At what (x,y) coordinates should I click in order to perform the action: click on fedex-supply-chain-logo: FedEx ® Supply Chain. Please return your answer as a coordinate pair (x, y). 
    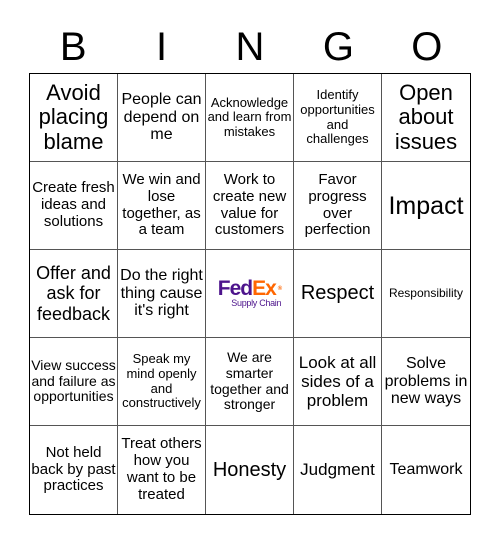
    Looking at the image, I should click on (250, 292).